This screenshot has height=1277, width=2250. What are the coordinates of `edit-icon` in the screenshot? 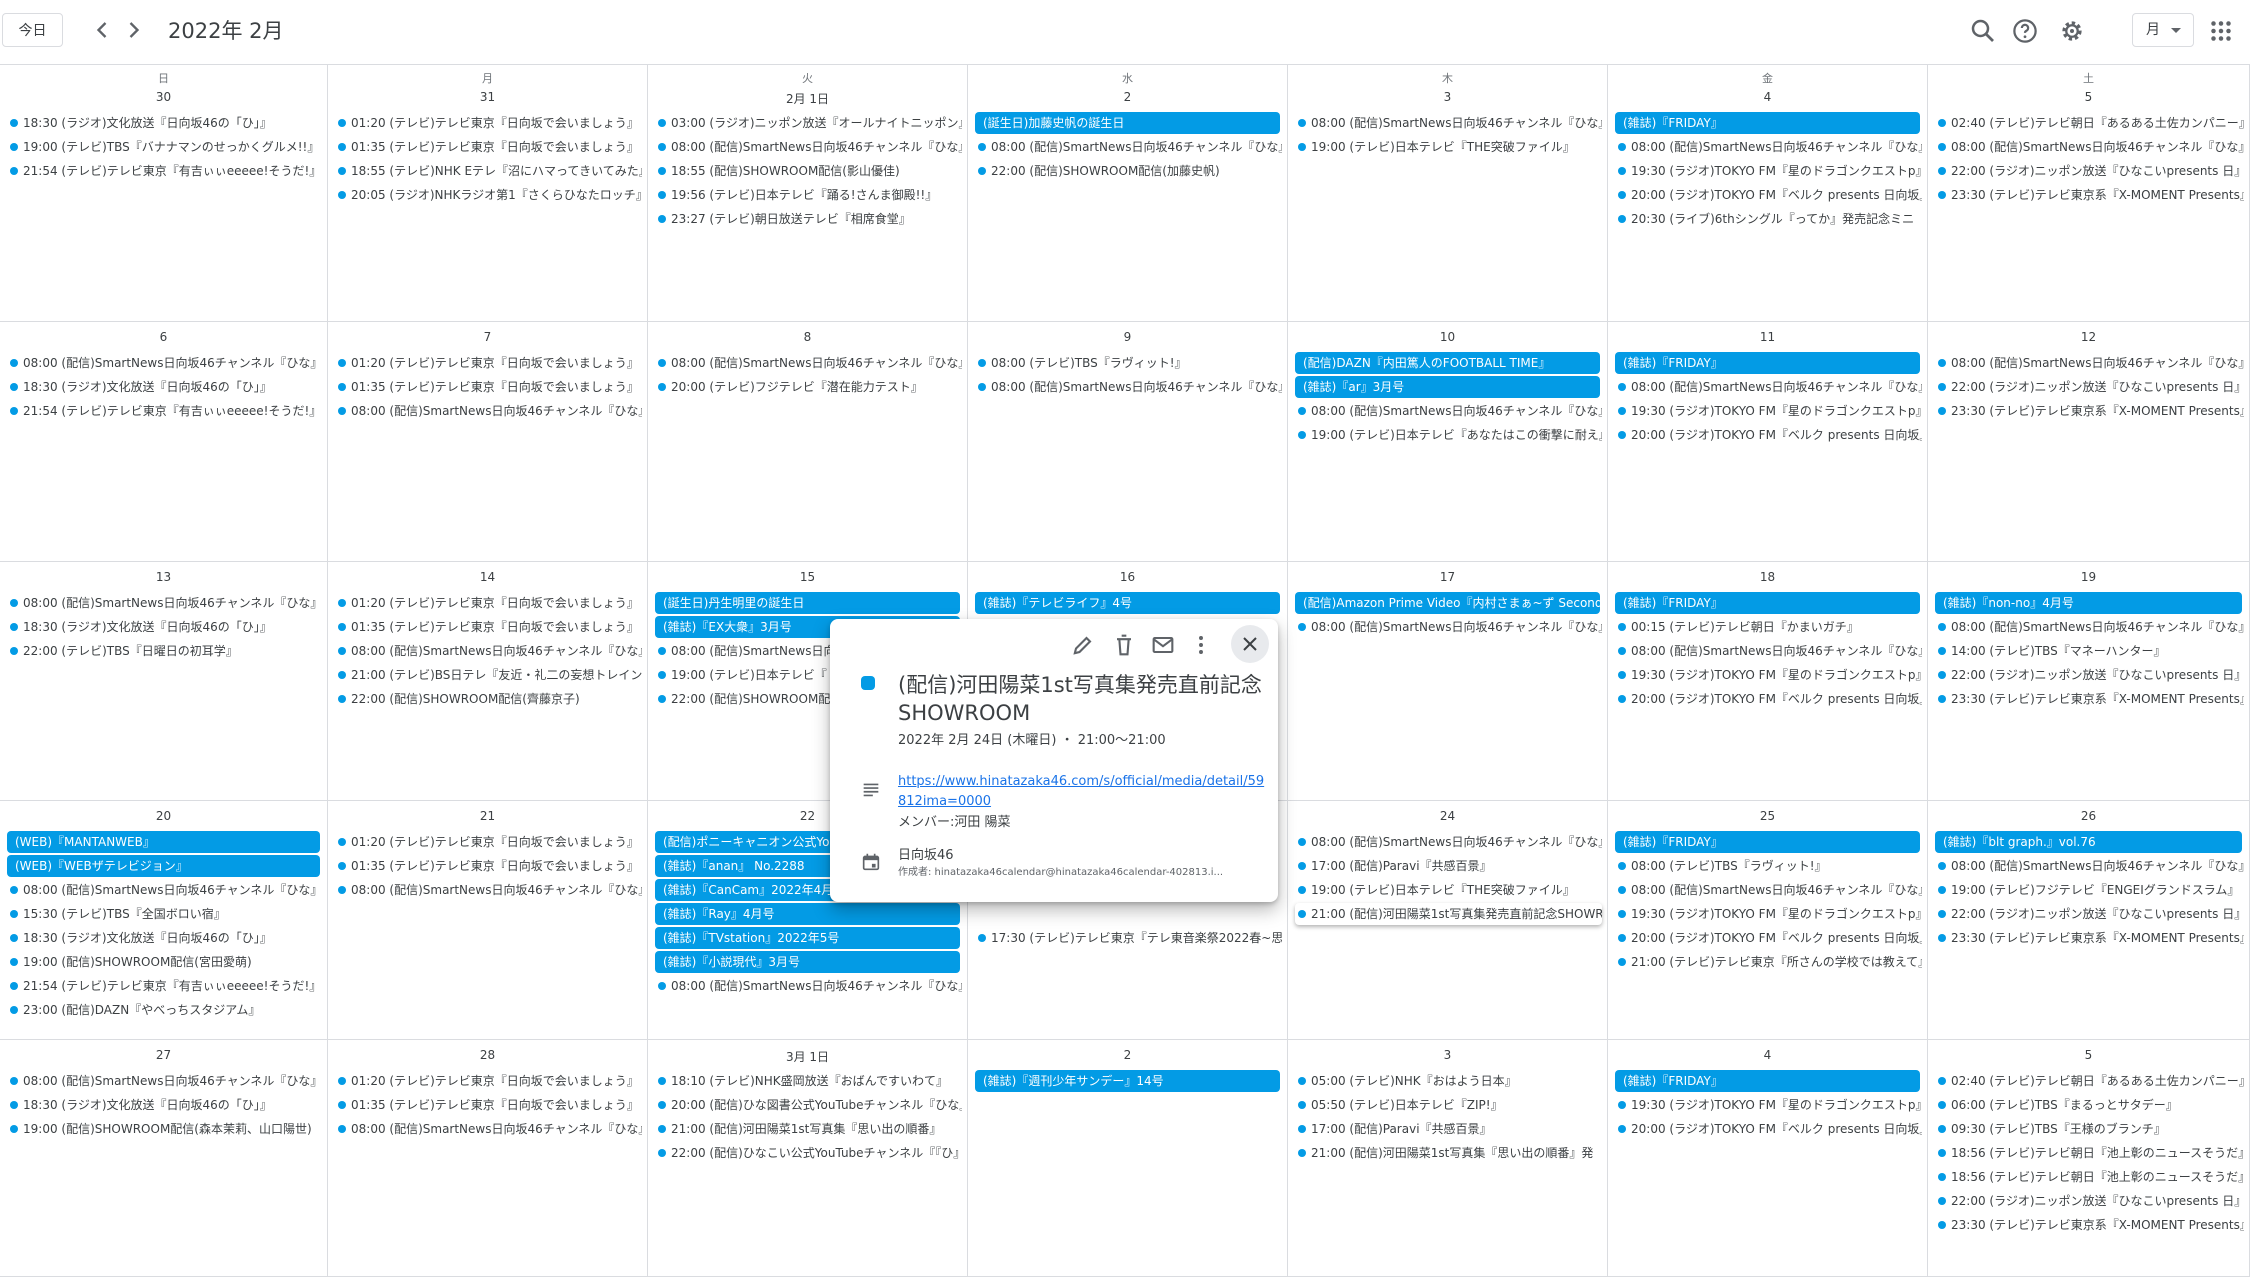 It's located at (1083, 645).